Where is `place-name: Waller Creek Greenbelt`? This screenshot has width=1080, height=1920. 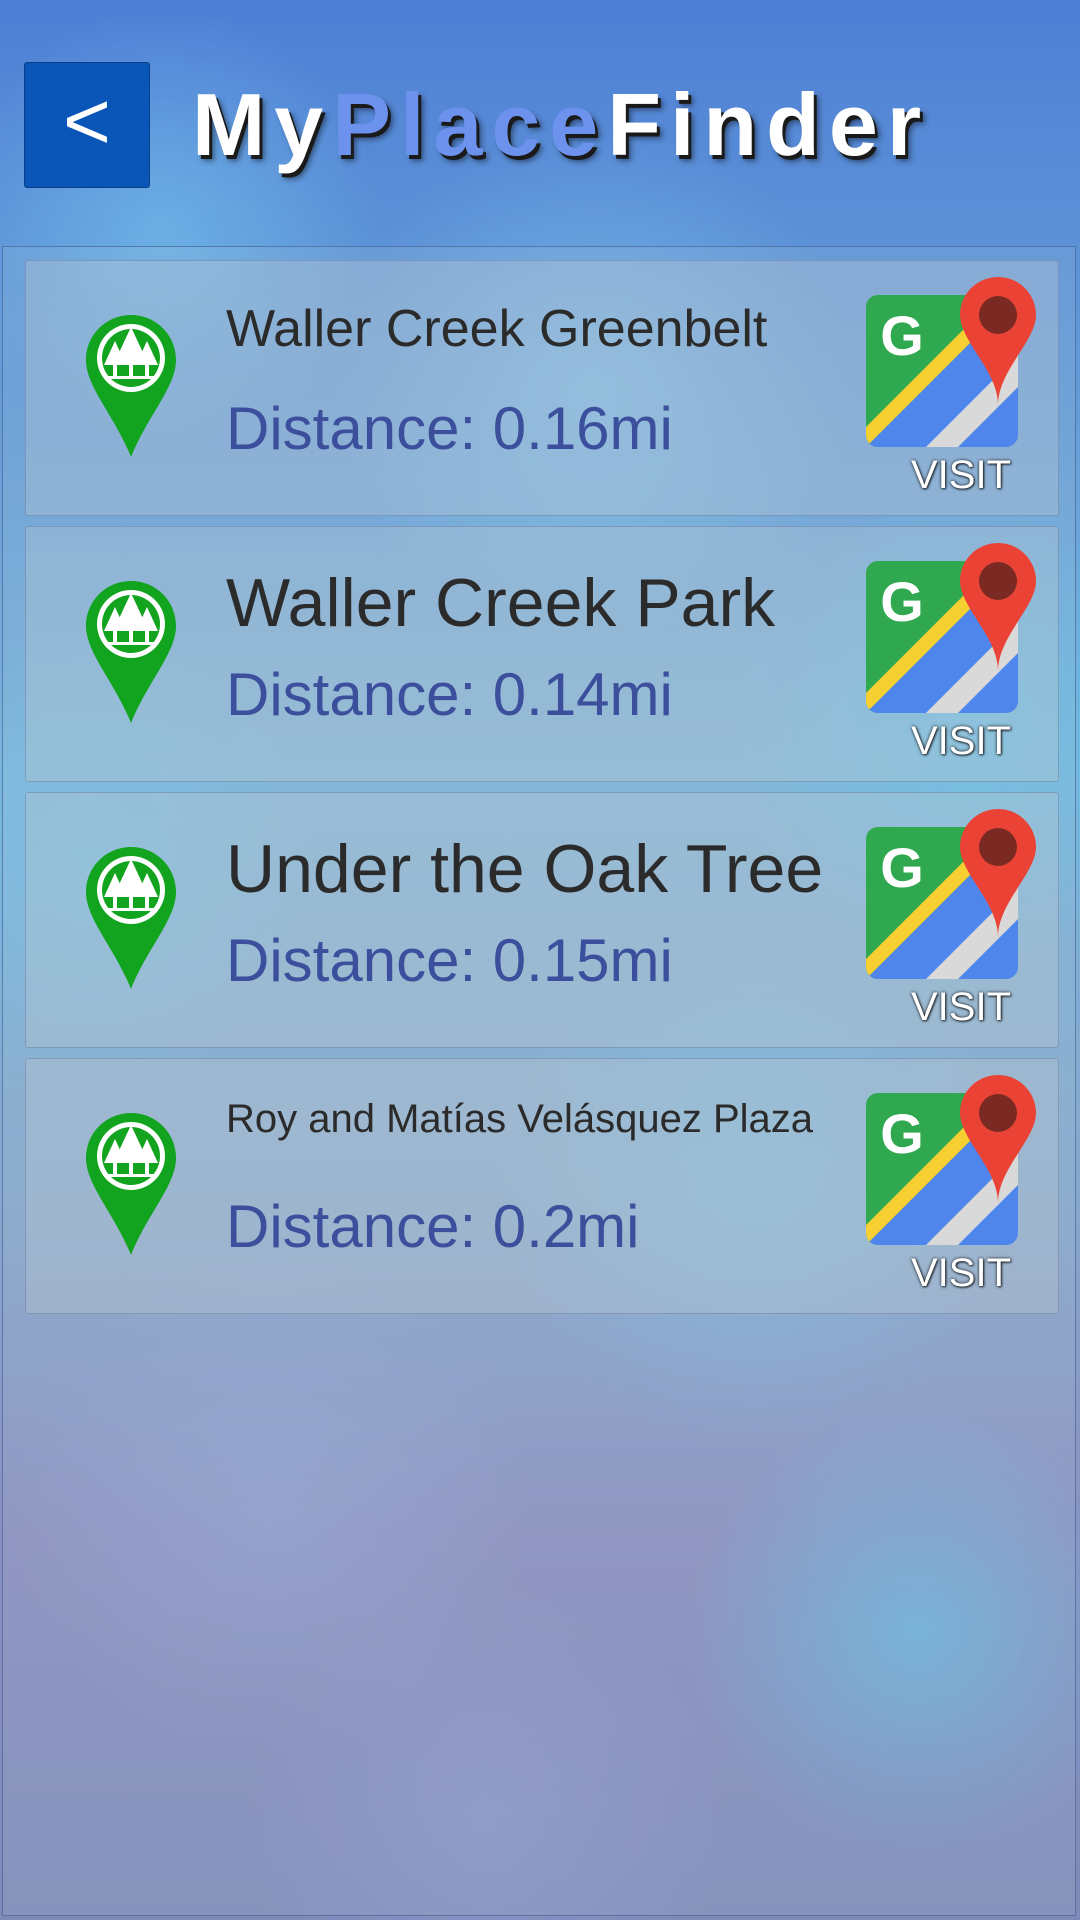
place-name: Waller Creek Greenbelt is located at coordinates (497, 329).